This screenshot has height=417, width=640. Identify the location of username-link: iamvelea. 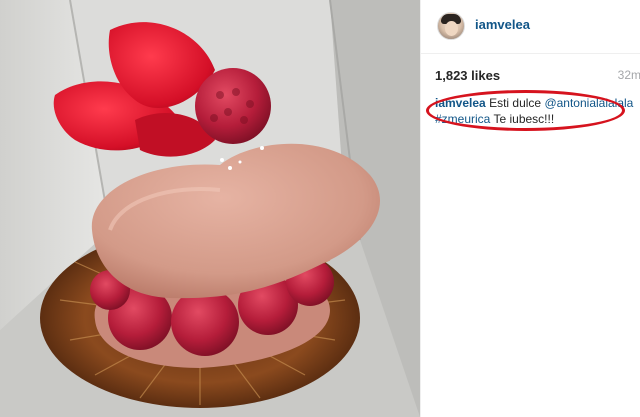
(502, 24).